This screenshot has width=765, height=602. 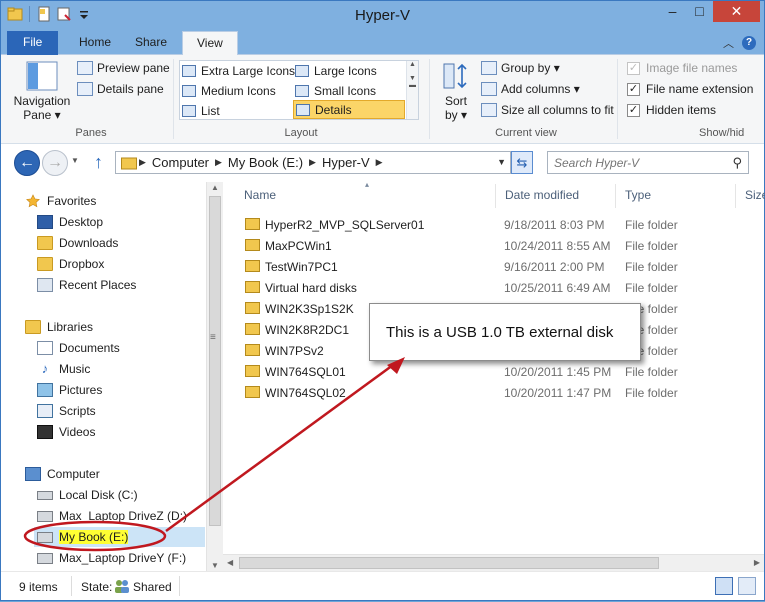 I want to click on file-name-extensions-option: ✓ File name extension, so click(x=690, y=89).